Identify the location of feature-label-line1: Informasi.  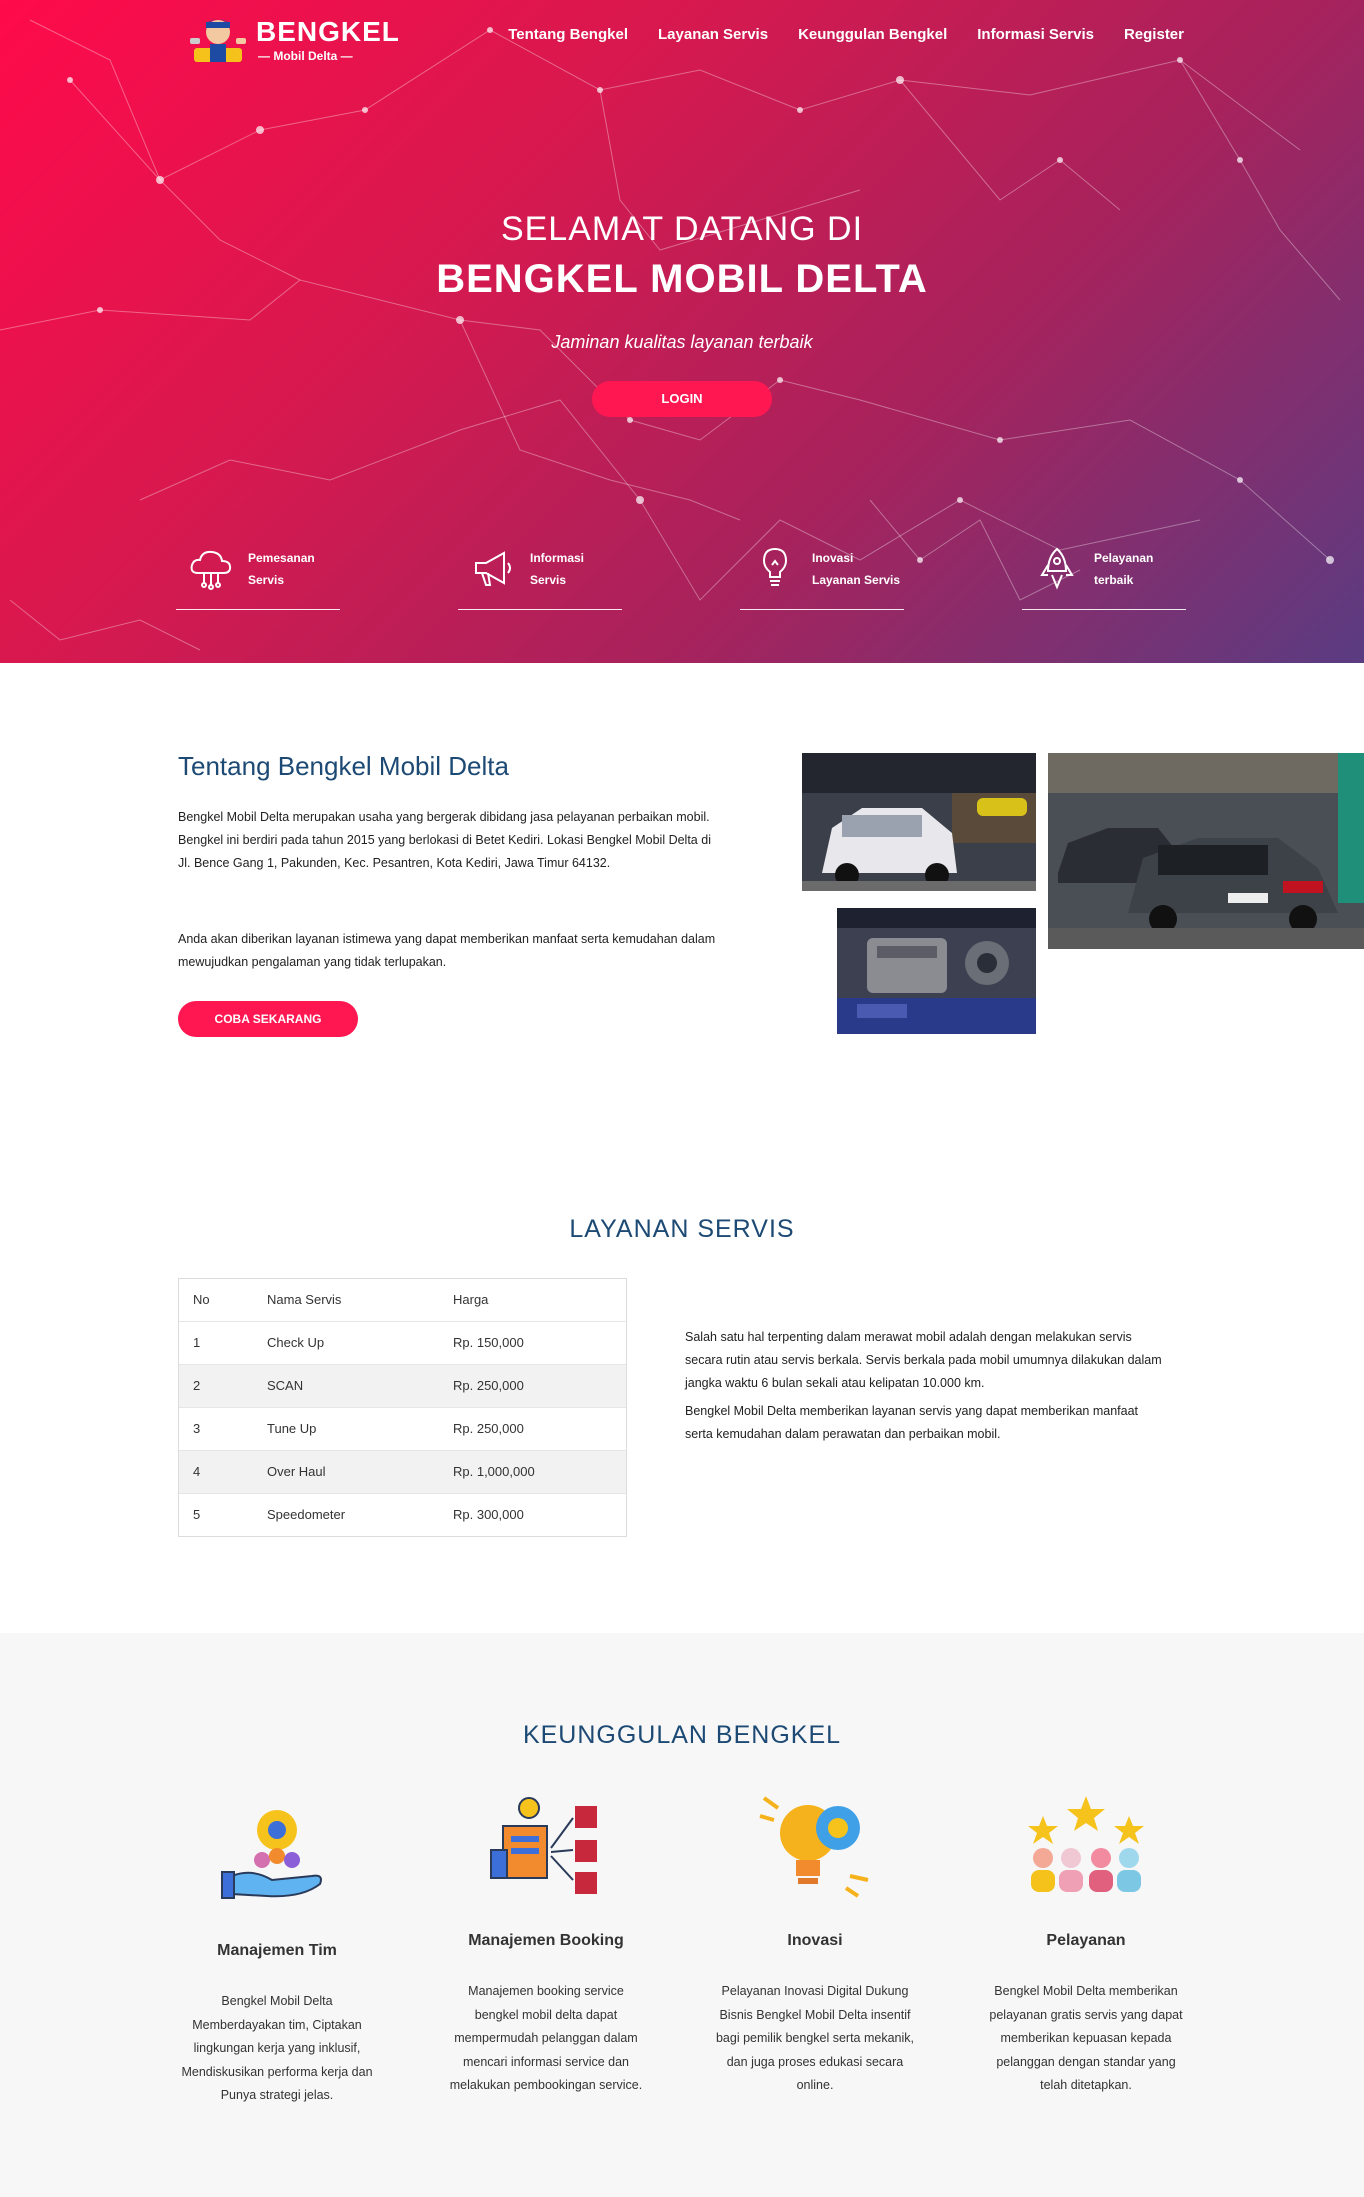
(557, 558).